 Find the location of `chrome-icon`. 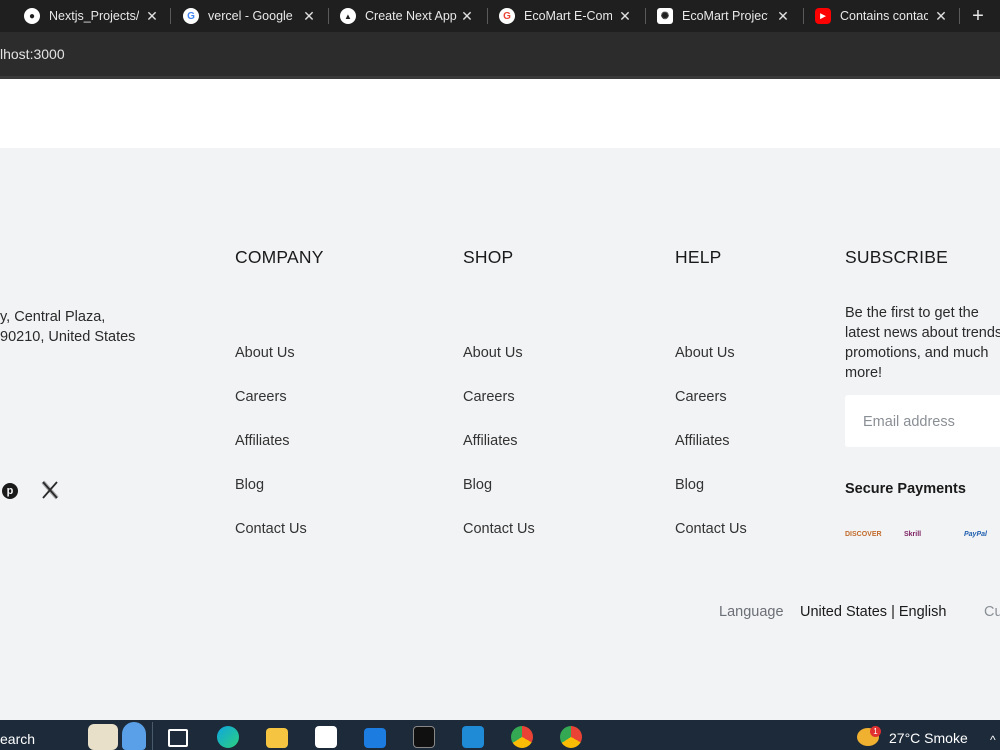

chrome-icon is located at coordinates (522, 737).